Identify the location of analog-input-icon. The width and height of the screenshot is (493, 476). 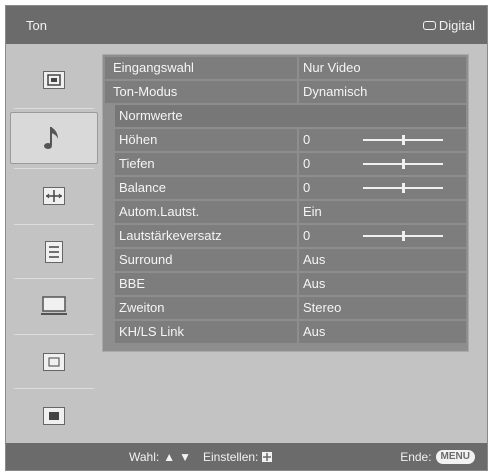
(54, 362).